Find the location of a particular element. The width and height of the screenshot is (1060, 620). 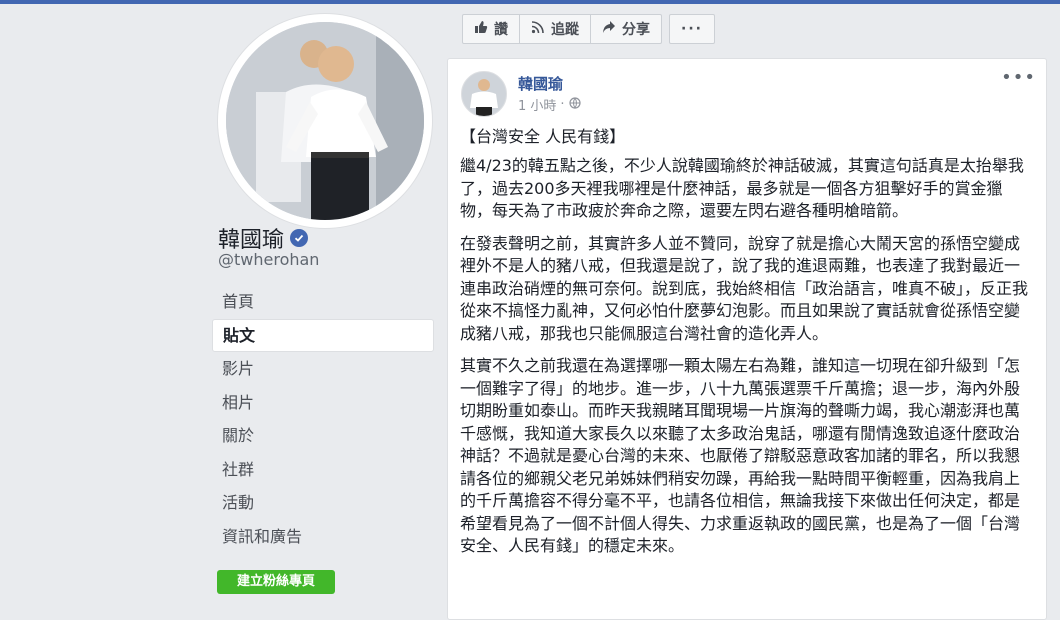

profile-photo-illustration is located at coordinates (325, 121).